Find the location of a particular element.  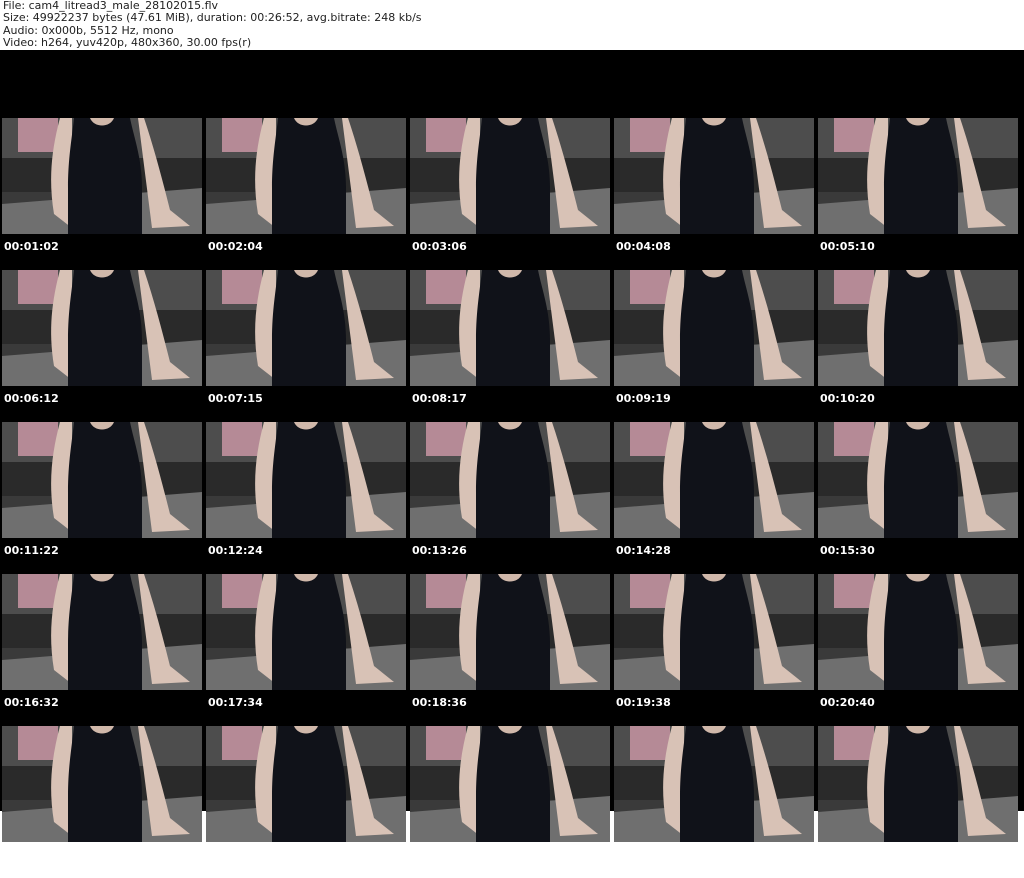

timestamp-label: 00:04:08 is located at coordinates (643, 246).